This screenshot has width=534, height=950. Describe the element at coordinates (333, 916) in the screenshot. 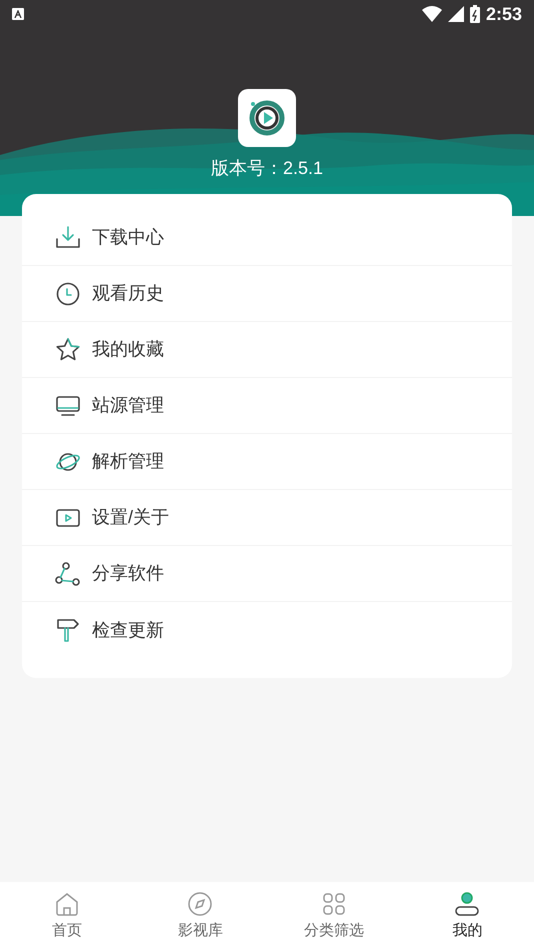

I see `nav-tab: 分类筛选` at that location.